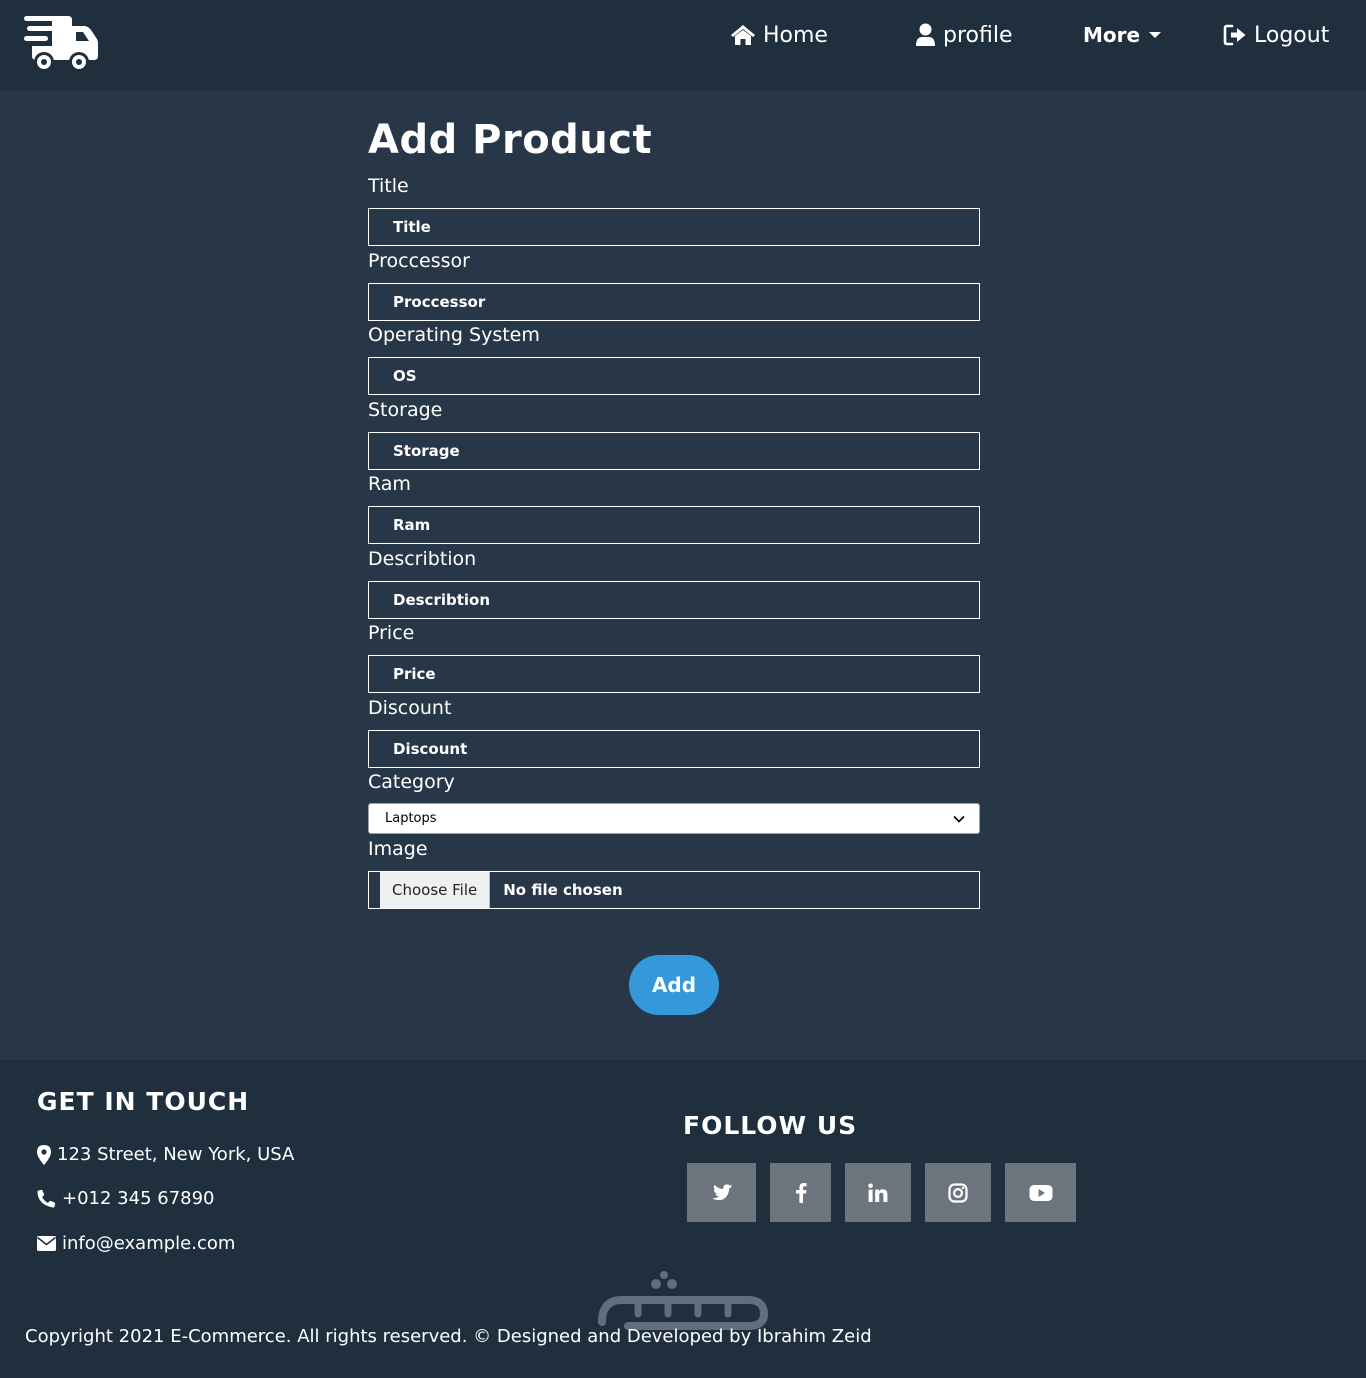 The width and height of the screenshot is (1366, 1378). I want to click on nav-logout-link: Logout, so click(1276, 35).